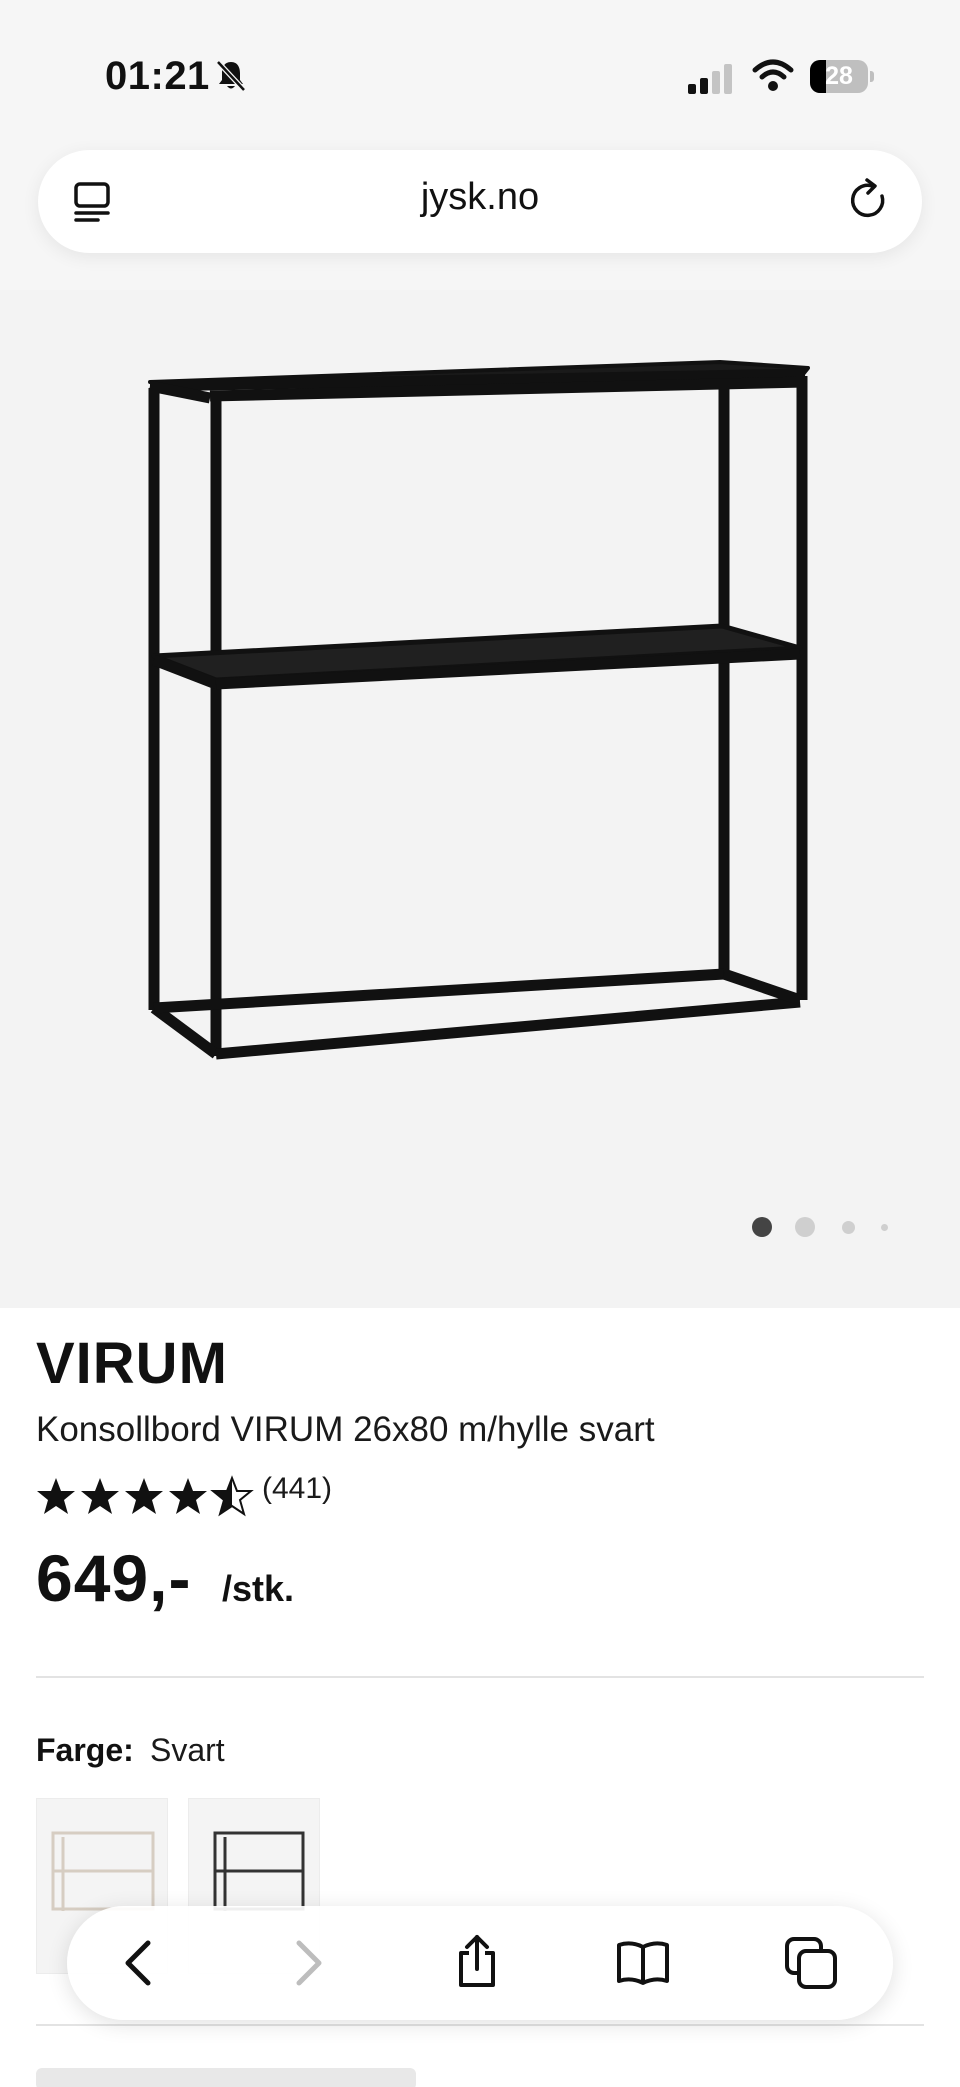 This screenshot has width=960, height=2087. Describe the element at coordinates (187, 1750) in the screenshot. I see `color-value: Svart` at that location.